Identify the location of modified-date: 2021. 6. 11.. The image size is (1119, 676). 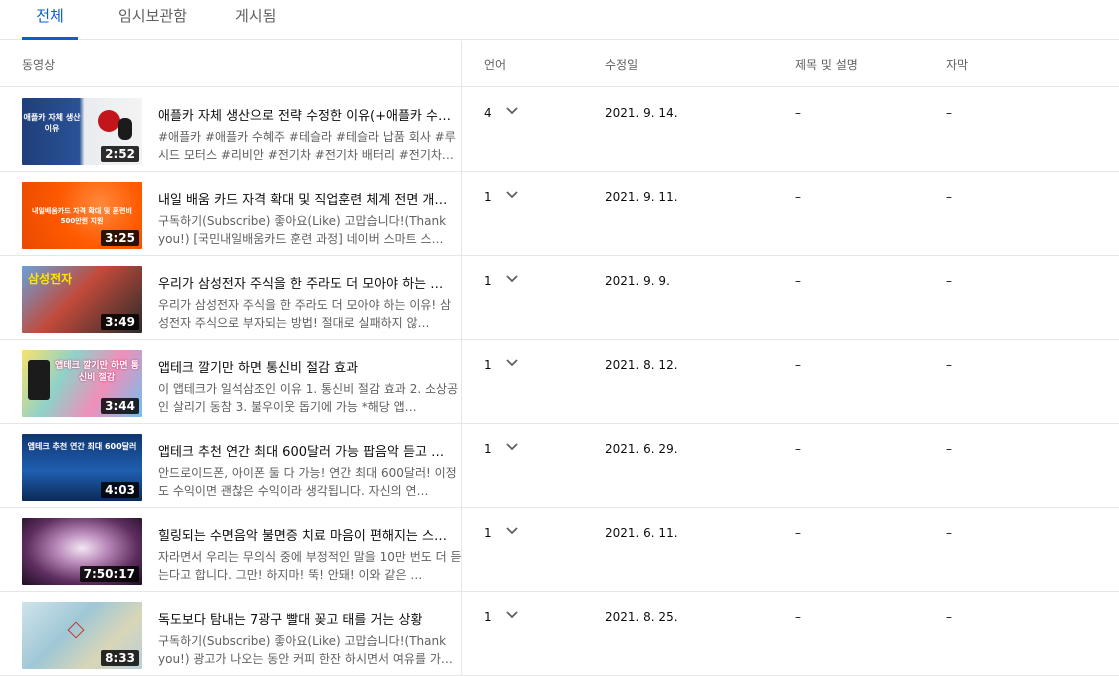
(641, 533).